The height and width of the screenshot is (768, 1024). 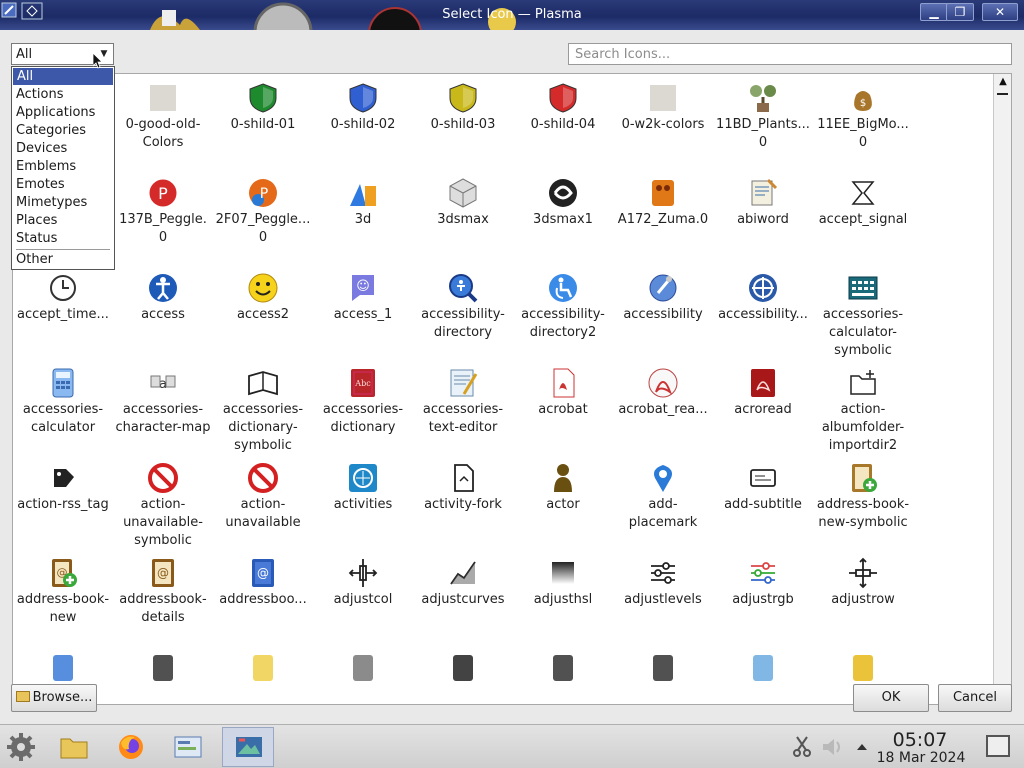 I want to click on icon-preview-icon: Abc, so click(x=363, y=383).